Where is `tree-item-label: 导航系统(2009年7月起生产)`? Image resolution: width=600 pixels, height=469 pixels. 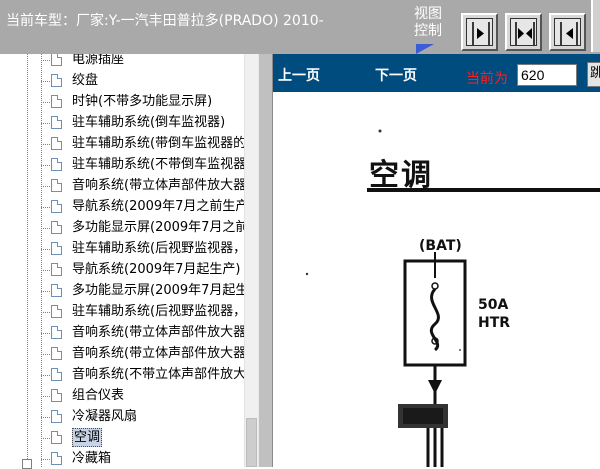 tree-item-label: 导航系统(2009年7月起生产) is located at coordinates (156, 269).